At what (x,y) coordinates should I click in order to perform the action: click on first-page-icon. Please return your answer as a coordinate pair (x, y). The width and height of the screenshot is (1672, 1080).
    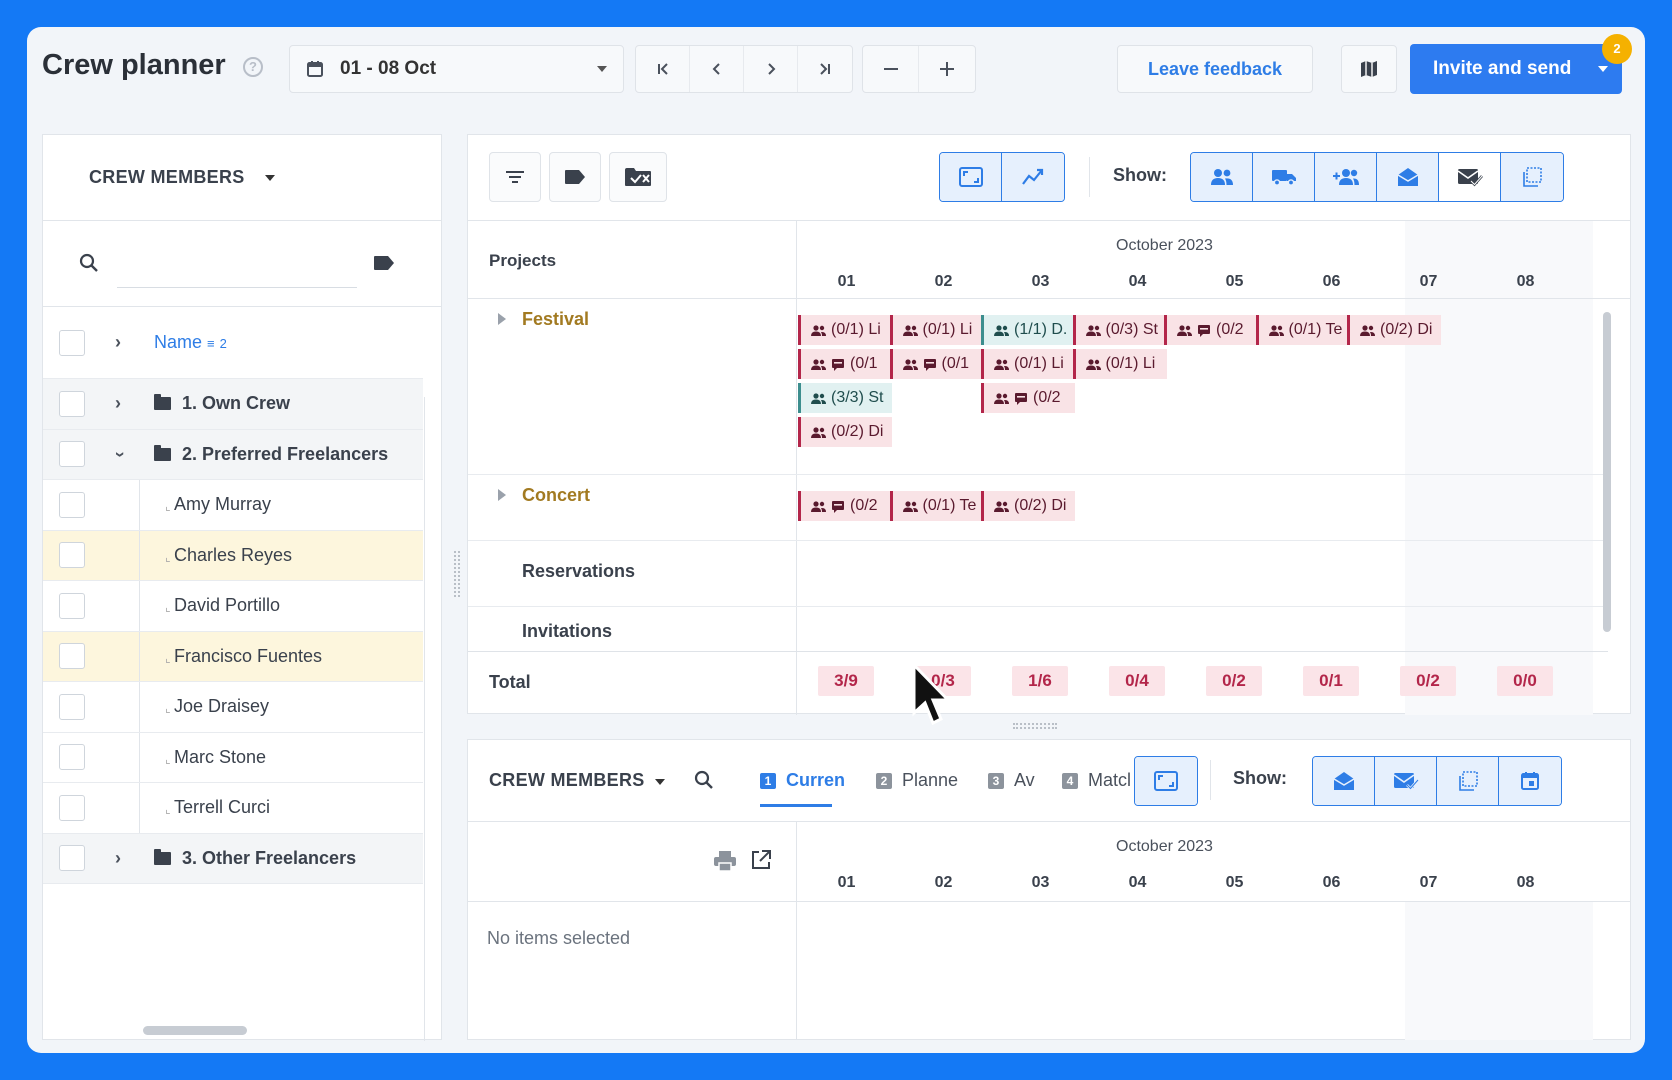
    Looking at the image, I should click on (662, 69).